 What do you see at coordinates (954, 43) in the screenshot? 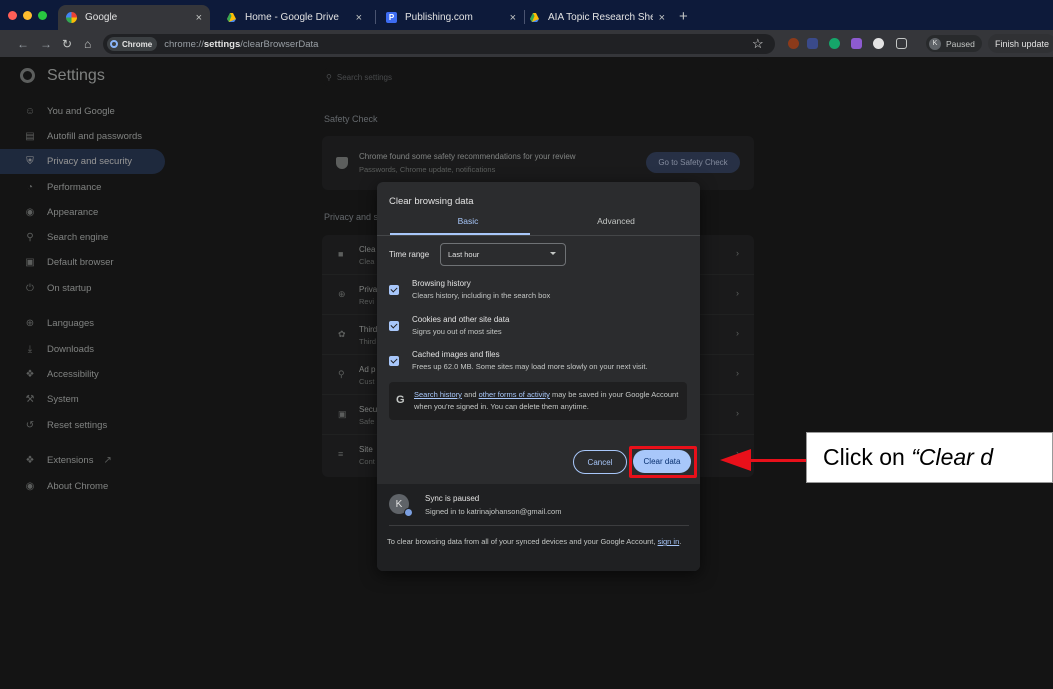
I see `profile-button: K Paused` at bounding box center [954, 43].